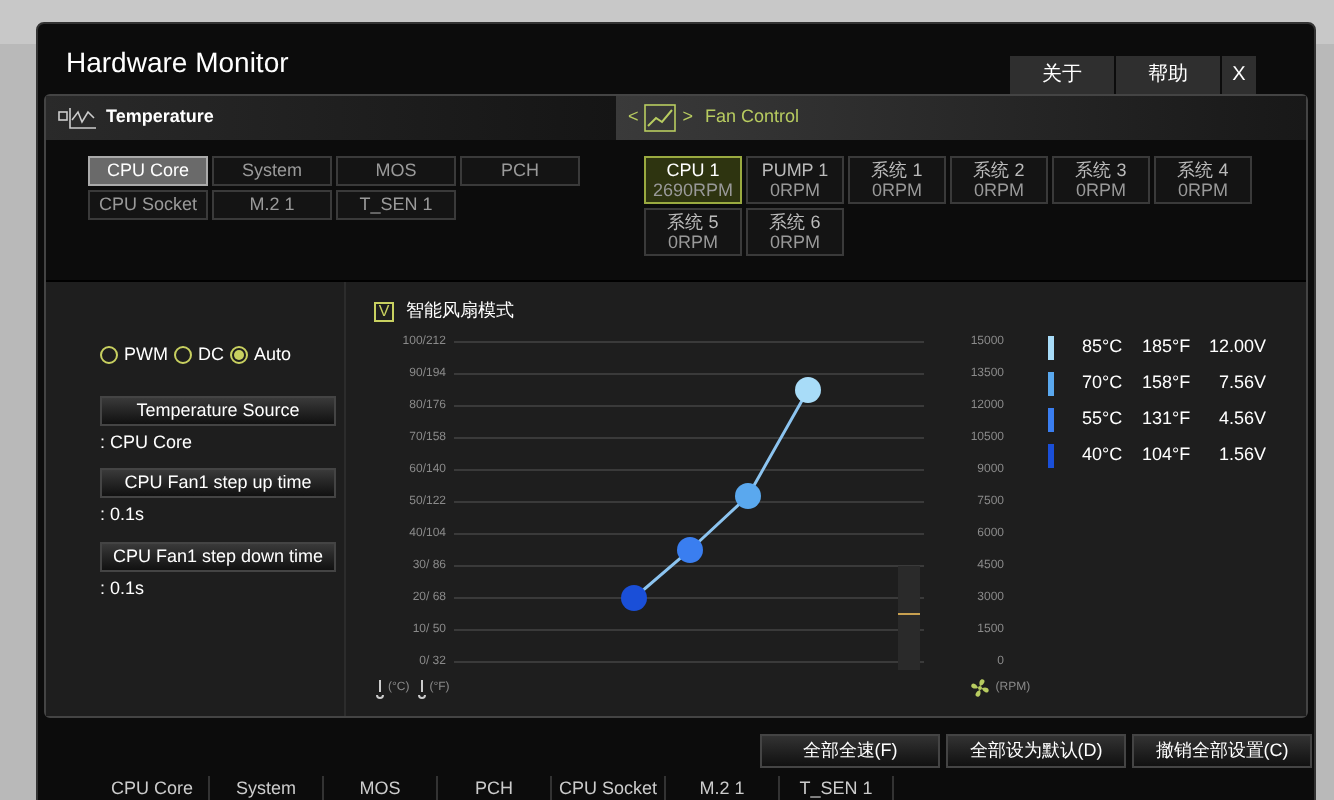 The height and width of the screenshot is (800, 1334). Describe the element at coordinates (1167, 383) in the screenshot. I see `temperature-fahrenheit: 158°F` at that location.